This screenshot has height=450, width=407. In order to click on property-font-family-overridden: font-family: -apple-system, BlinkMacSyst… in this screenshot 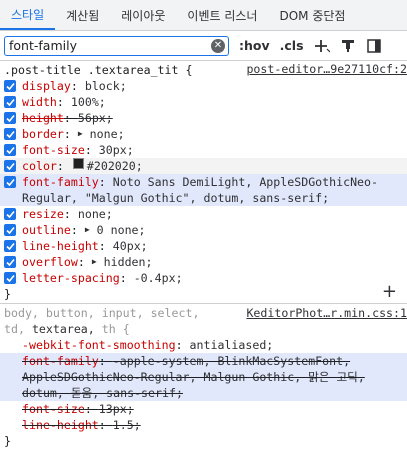, I will do `click(203, 377)`.